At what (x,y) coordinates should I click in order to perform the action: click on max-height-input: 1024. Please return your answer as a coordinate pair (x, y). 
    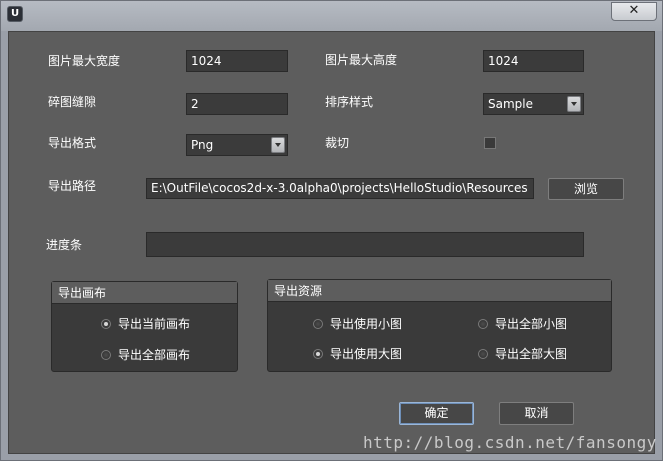
    Looking at the image, I should click on (533, 61).